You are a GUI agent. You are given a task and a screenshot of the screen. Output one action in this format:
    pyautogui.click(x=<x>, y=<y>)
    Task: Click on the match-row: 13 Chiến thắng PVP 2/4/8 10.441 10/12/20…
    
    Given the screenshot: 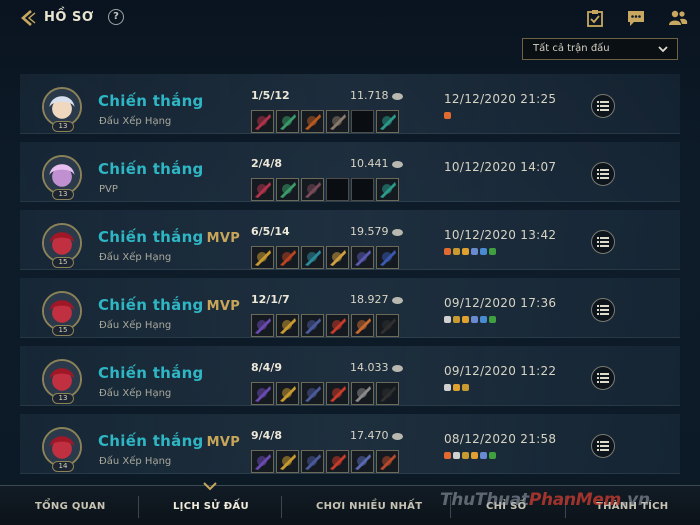 What is the action you would take?
    pyautogui.click(x=350, y=172)
    